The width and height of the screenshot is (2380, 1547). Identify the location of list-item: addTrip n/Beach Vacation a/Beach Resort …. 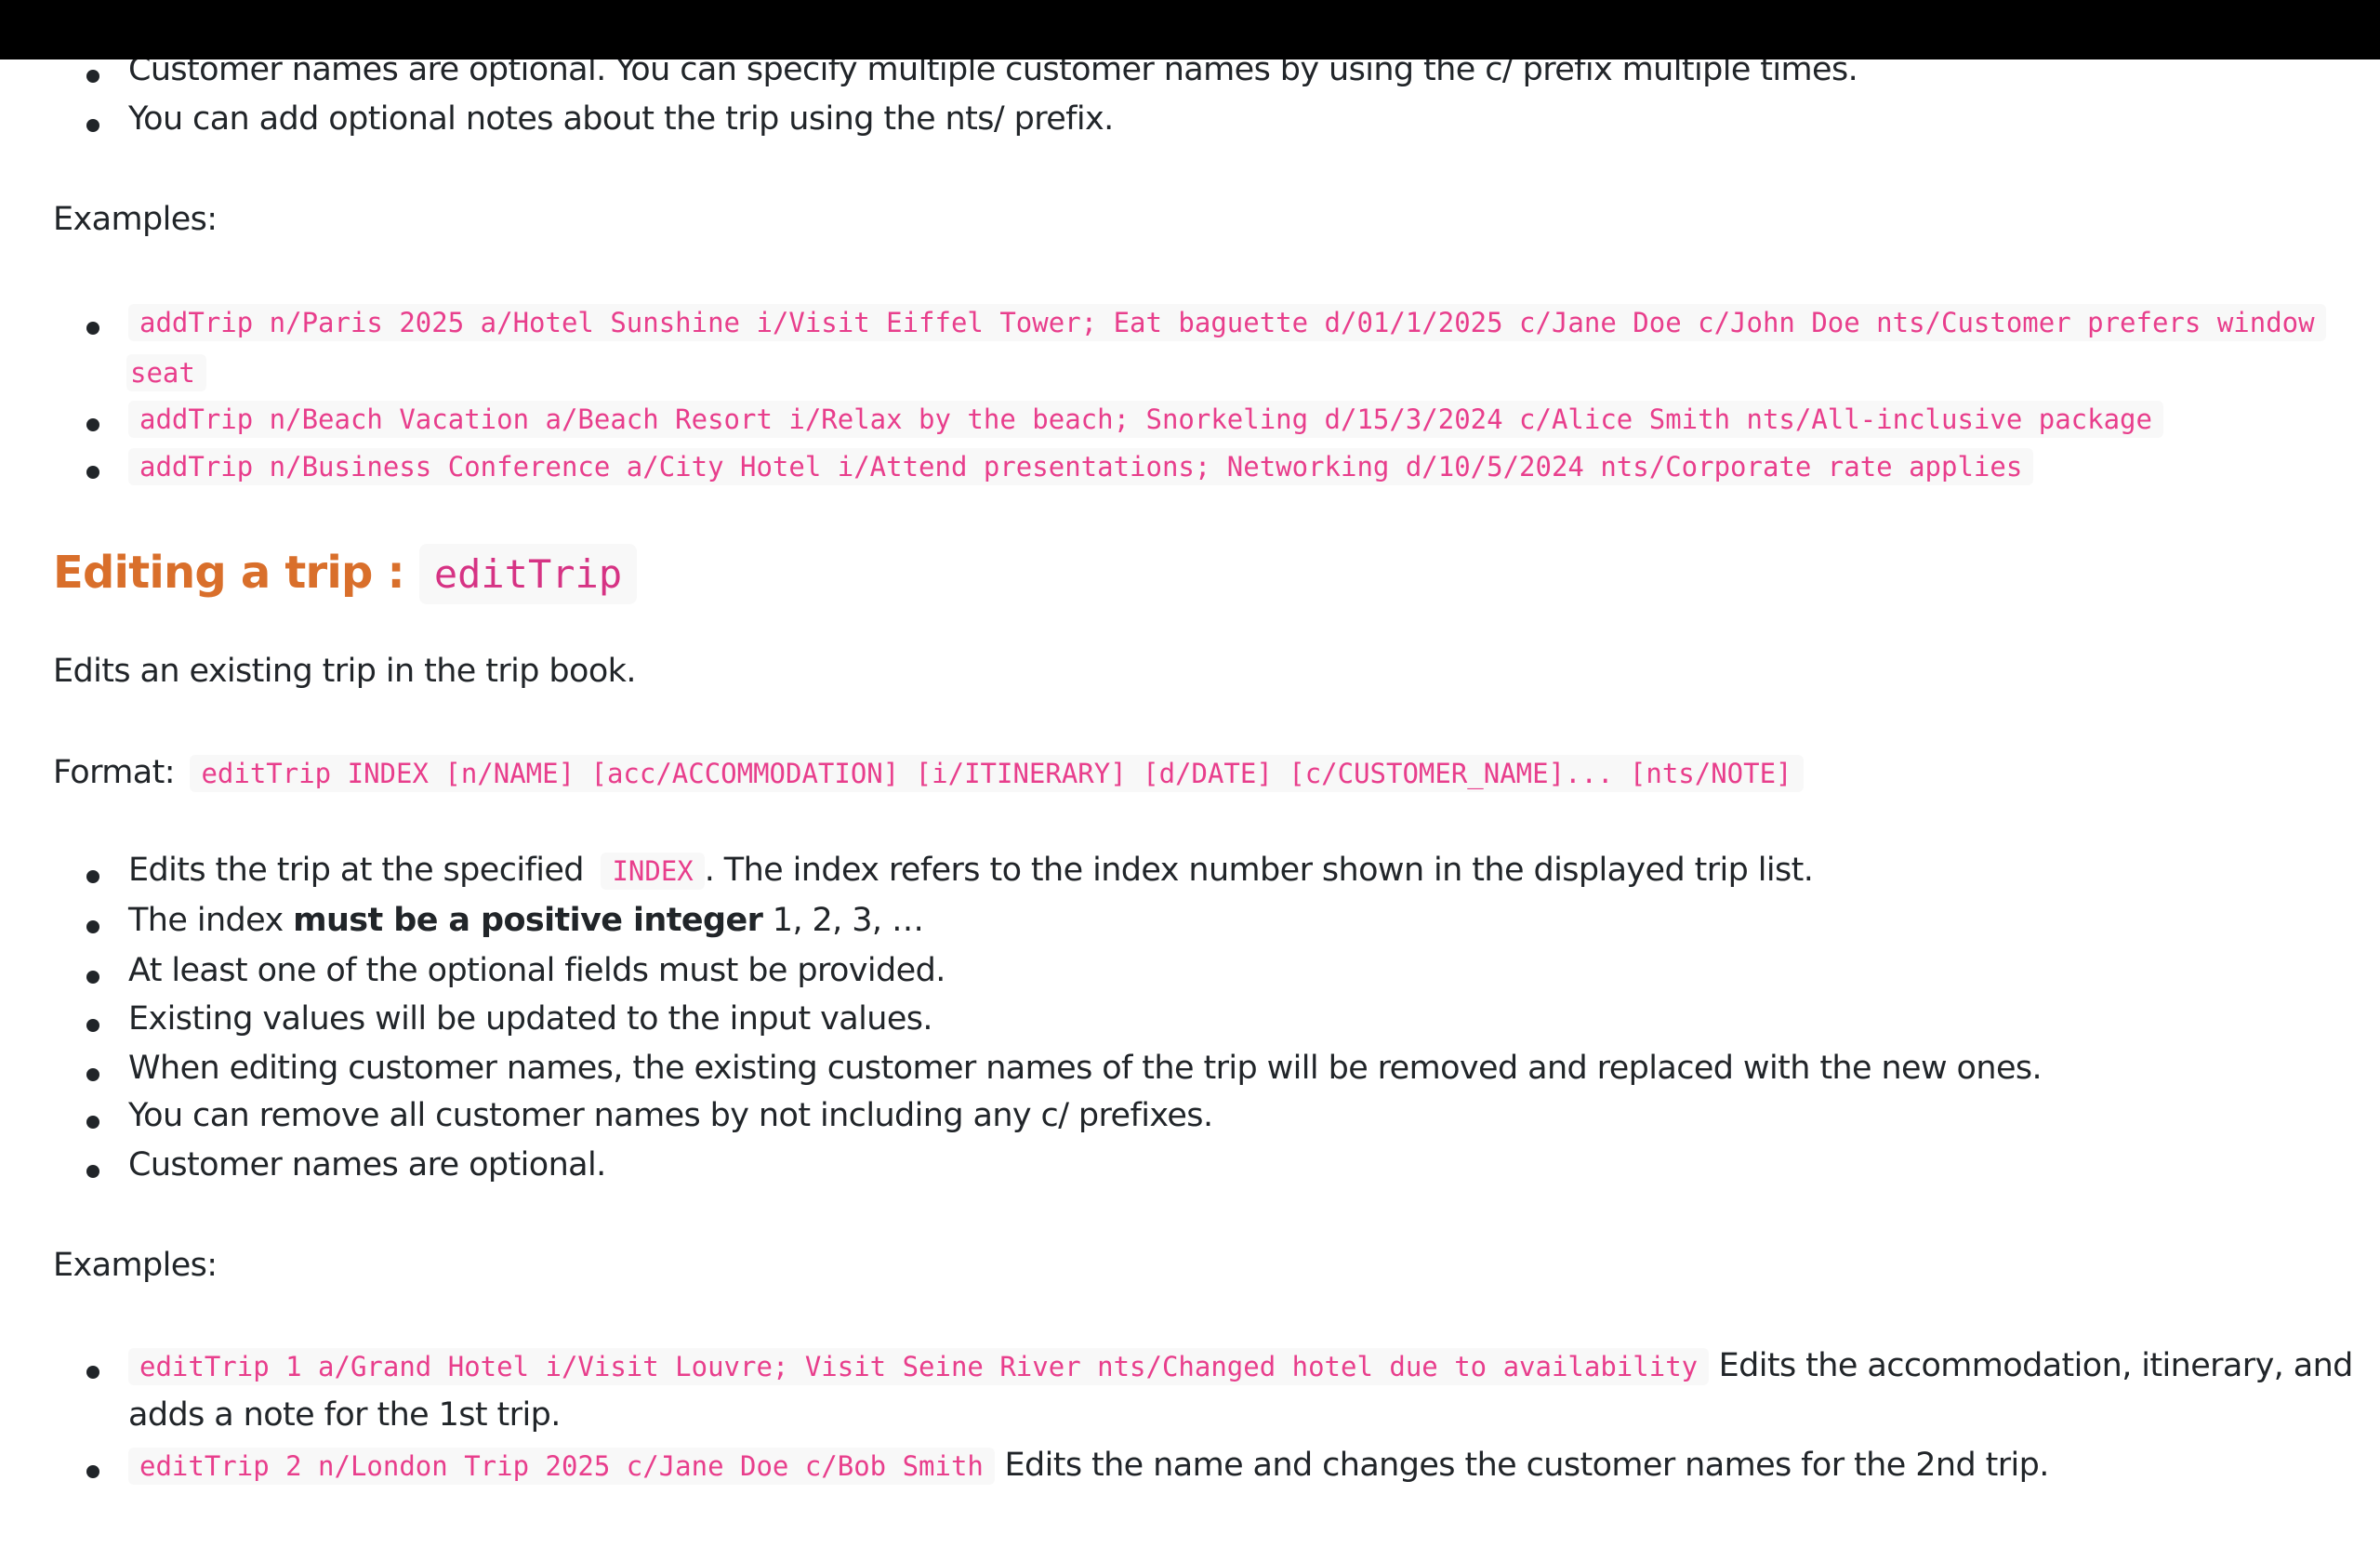
(1124, 419).